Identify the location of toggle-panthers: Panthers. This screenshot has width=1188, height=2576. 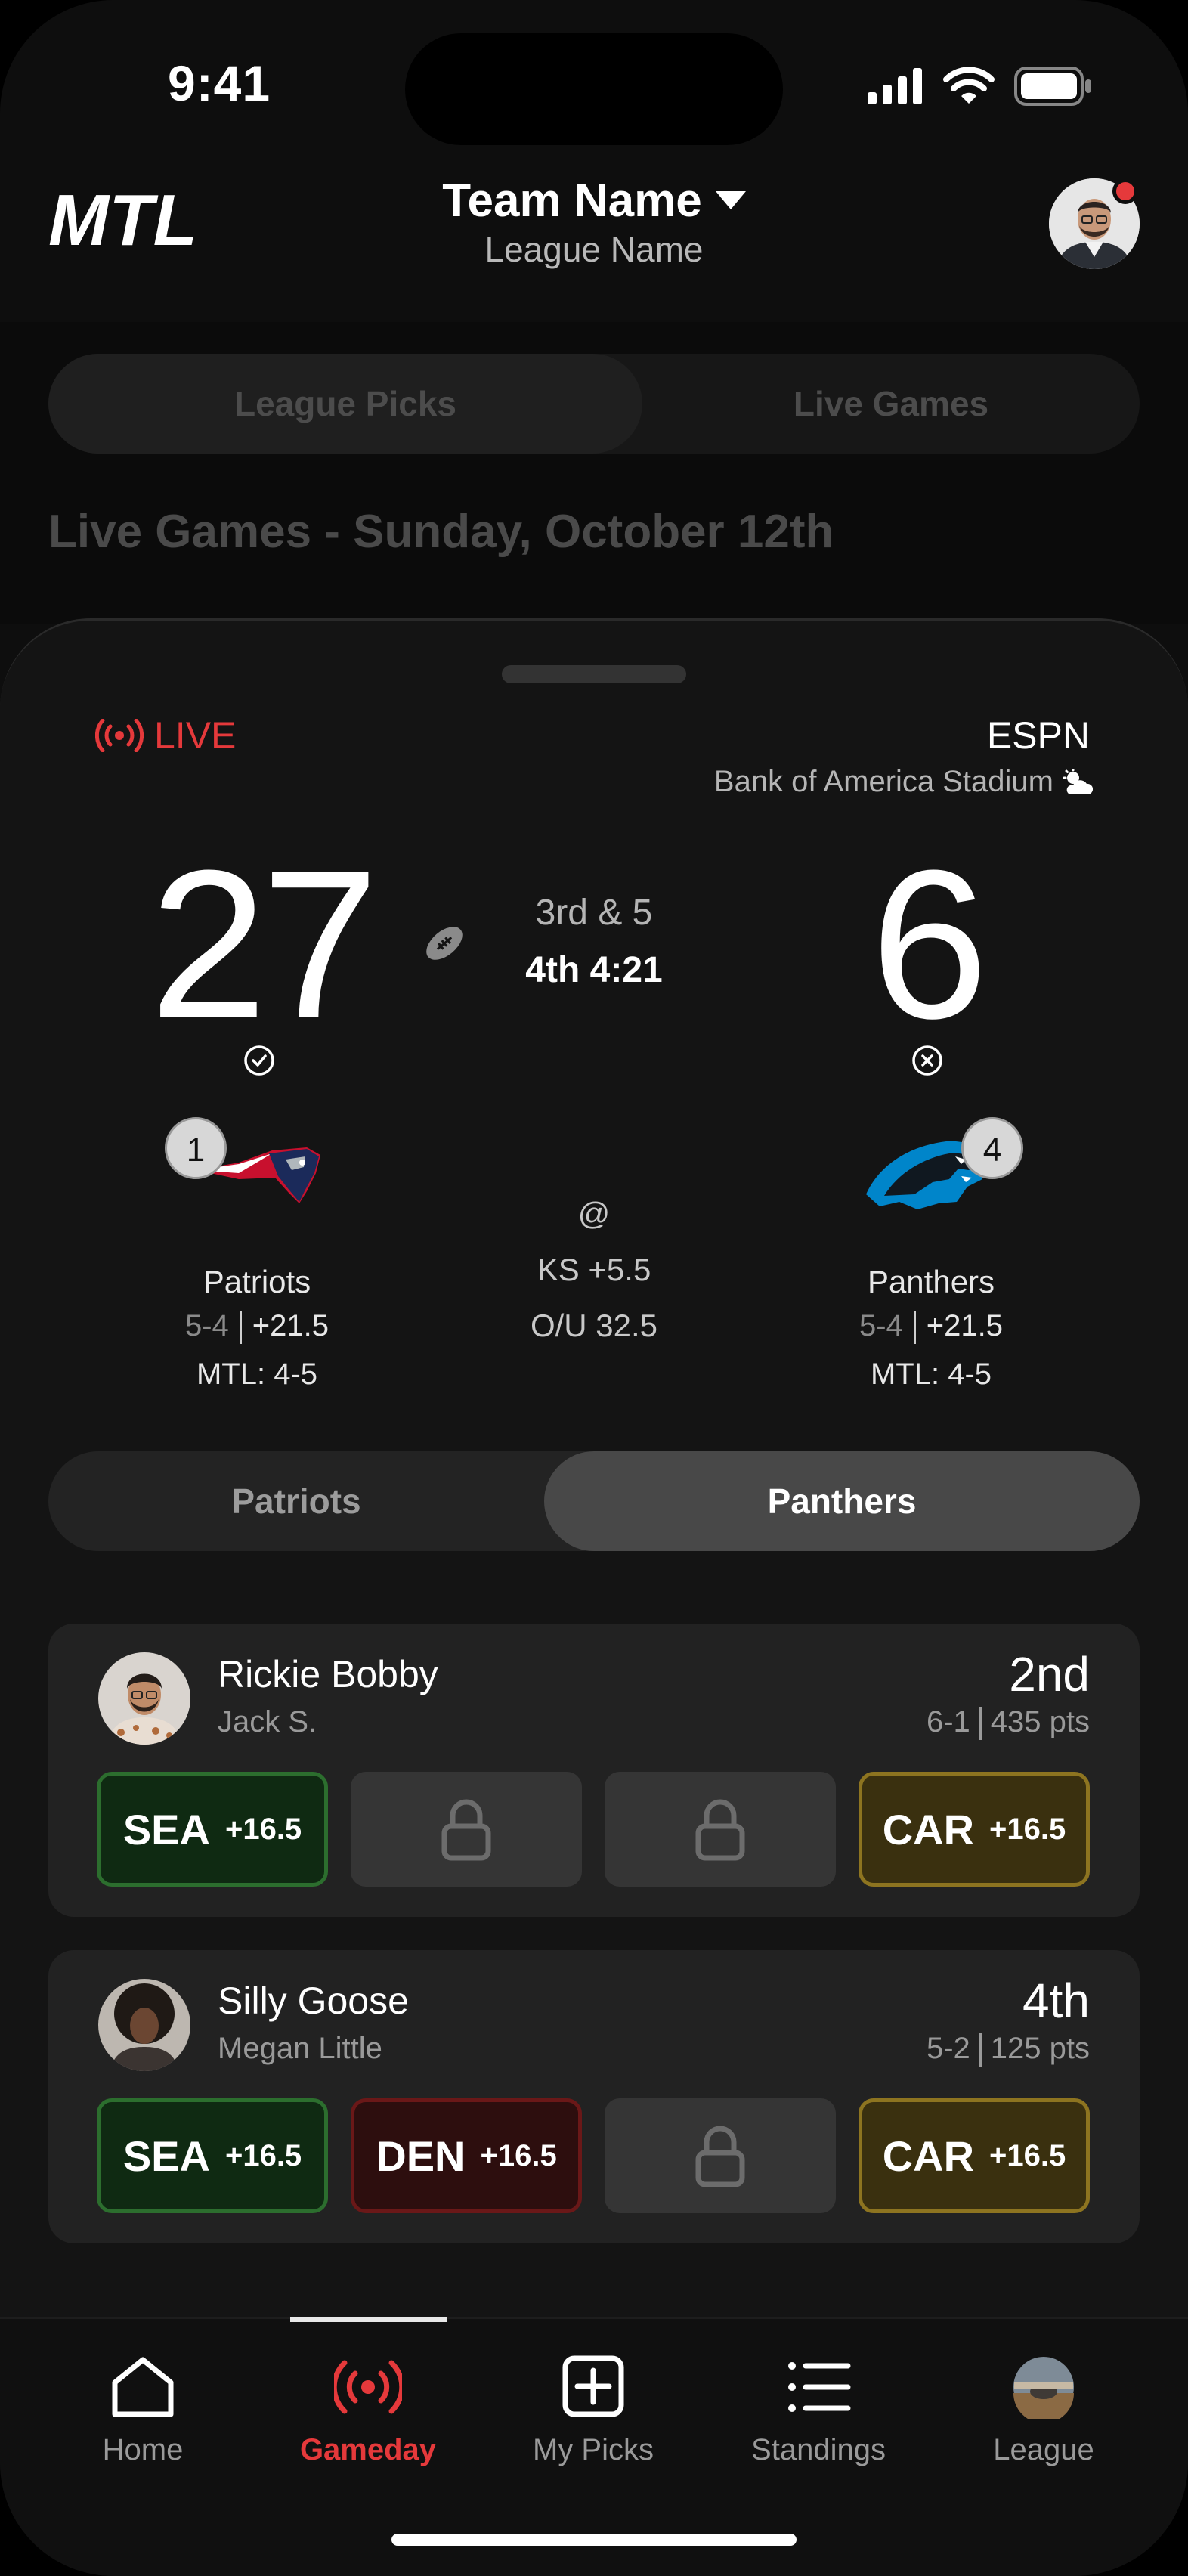
(842, 1501).